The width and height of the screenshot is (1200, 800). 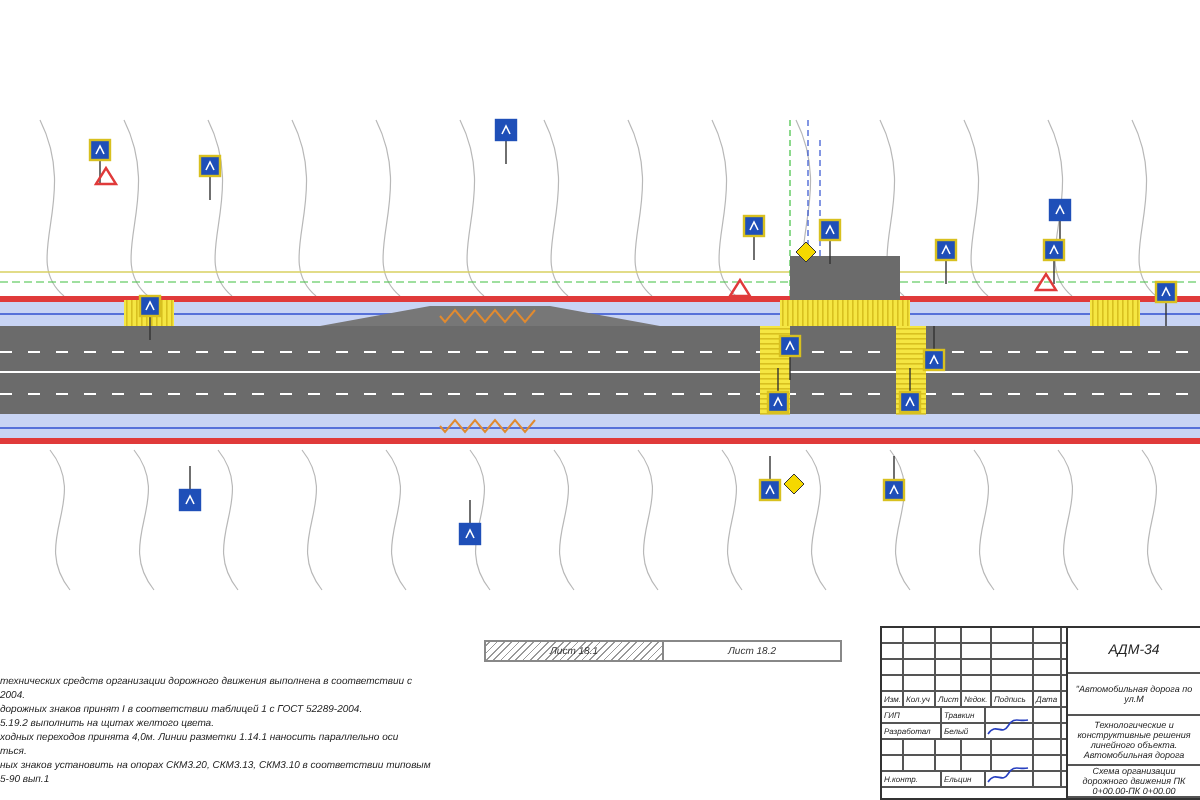 What do you see at coordinates (845, 278) in the screenshot?
I see `side-road` at bounding box center [845, 278].